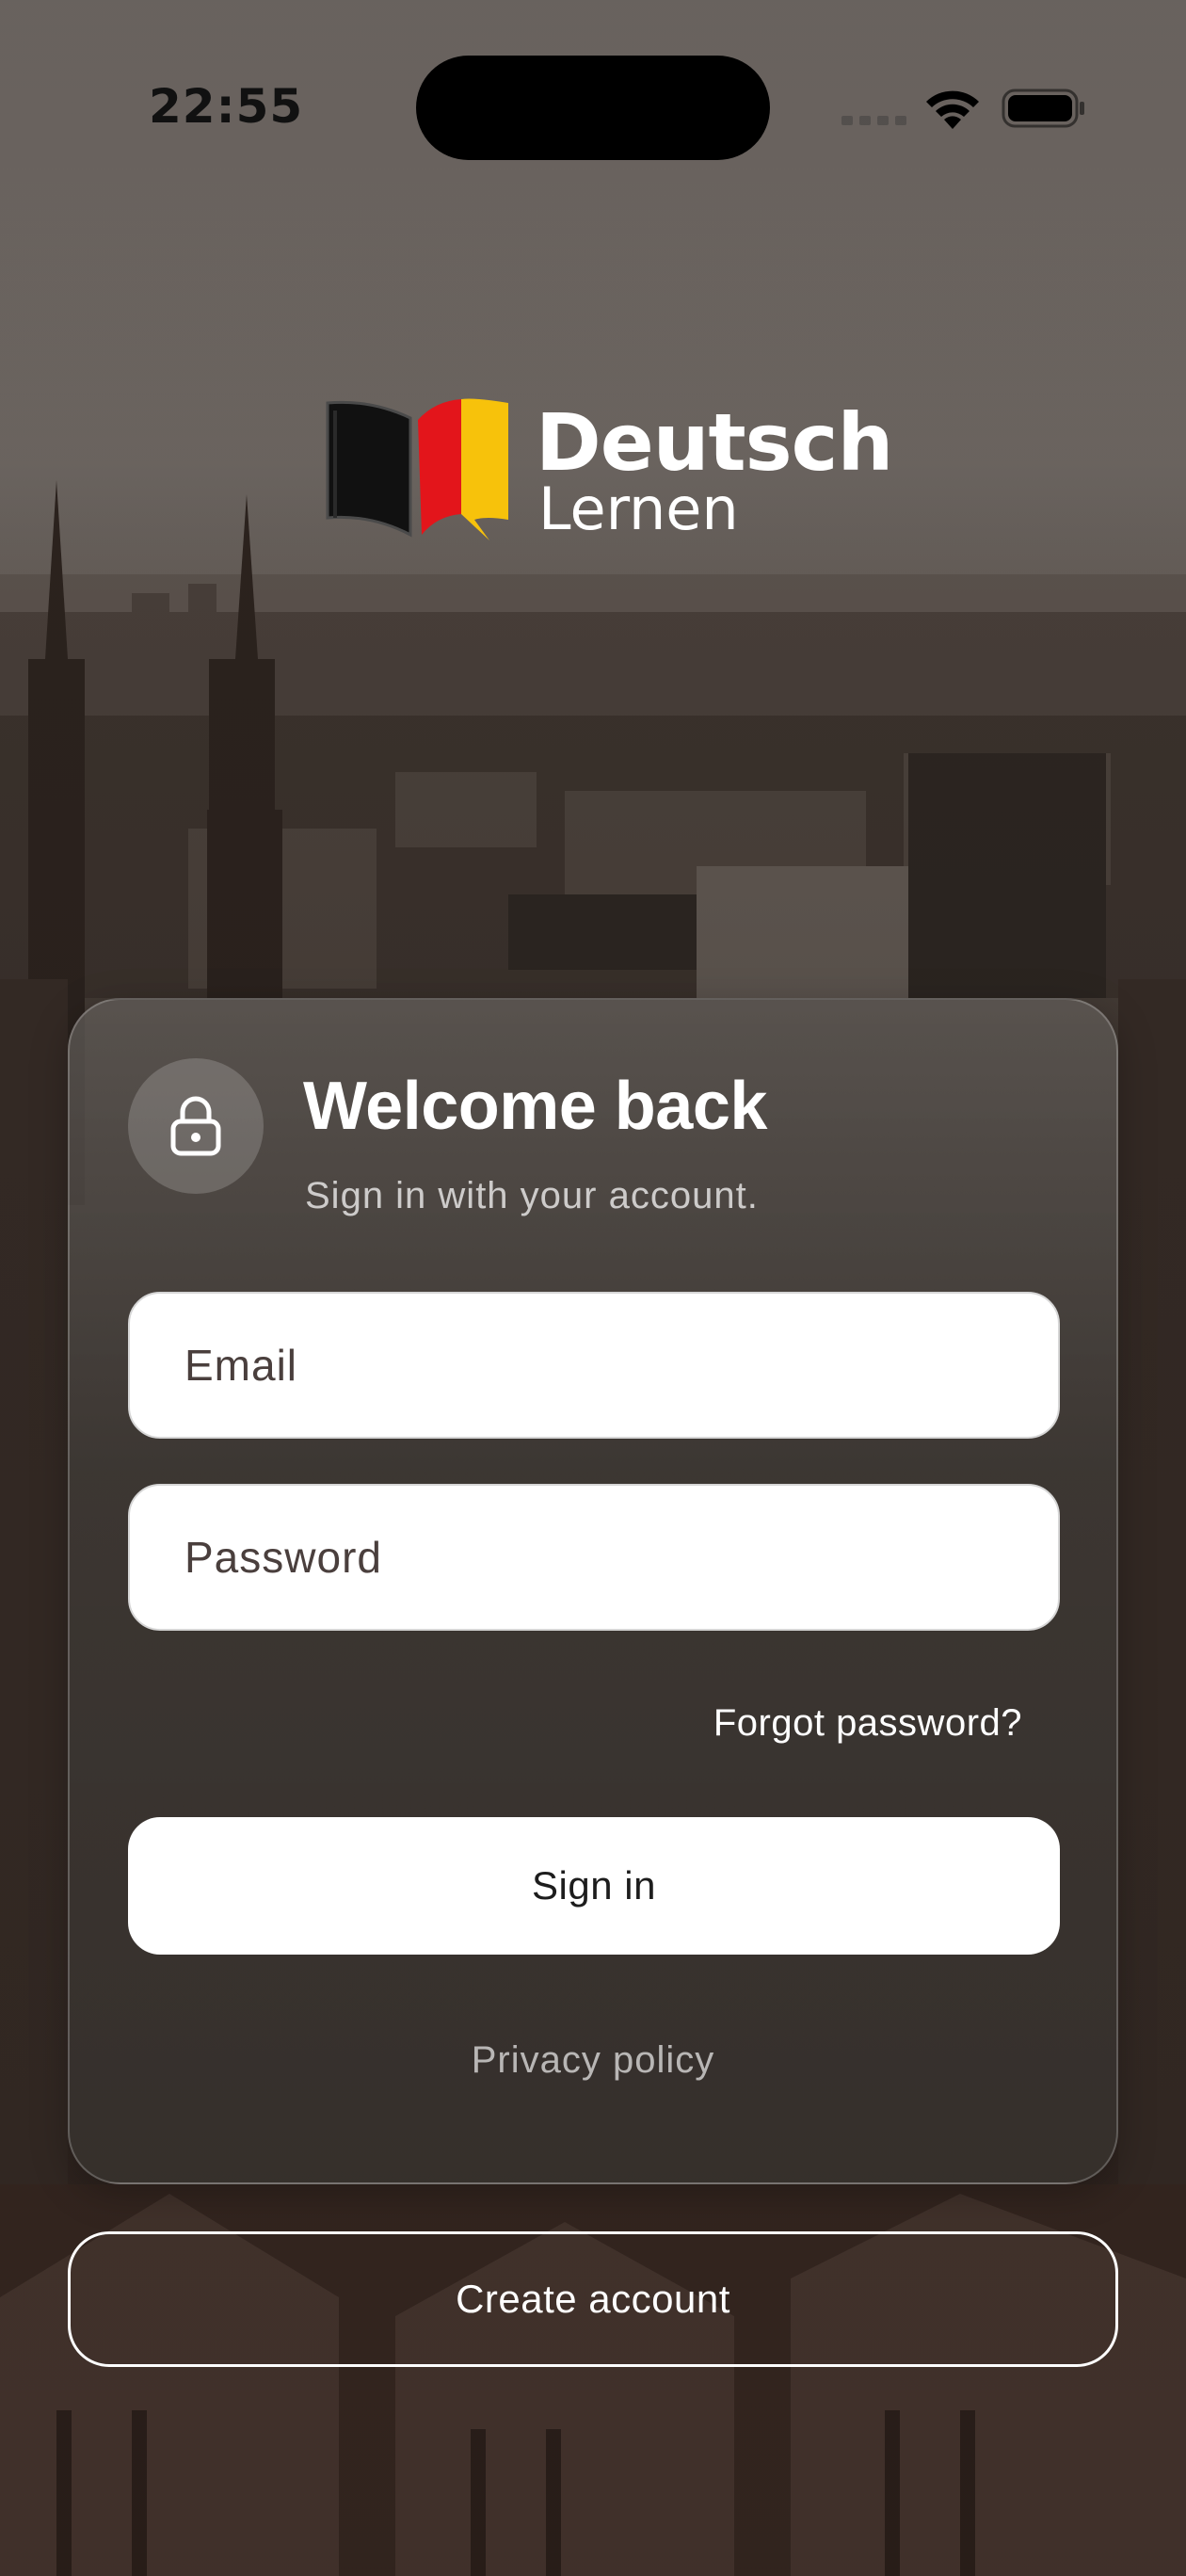 Image resolution: width=1186 pixels, height=2576 pixels. Describe the element at coordinates (714, 442) in the screenshot. I see `logo-word-deutsch: Deutsch` at that location.